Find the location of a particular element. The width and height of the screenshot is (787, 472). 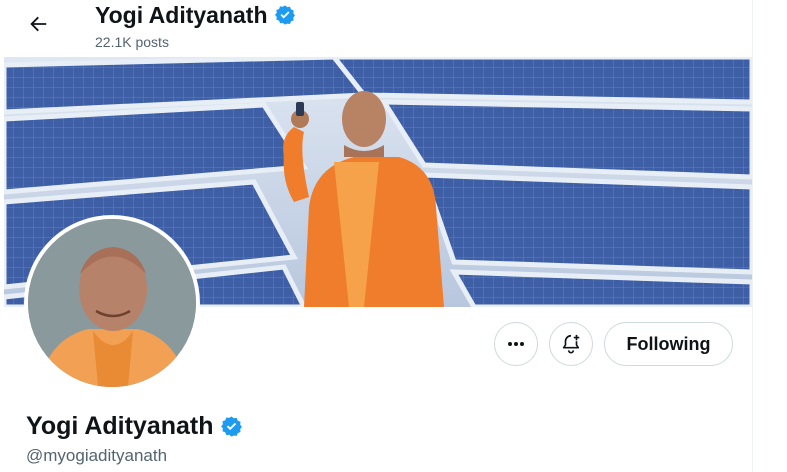

bell-plus-icon is located at coordinates (571, 344).